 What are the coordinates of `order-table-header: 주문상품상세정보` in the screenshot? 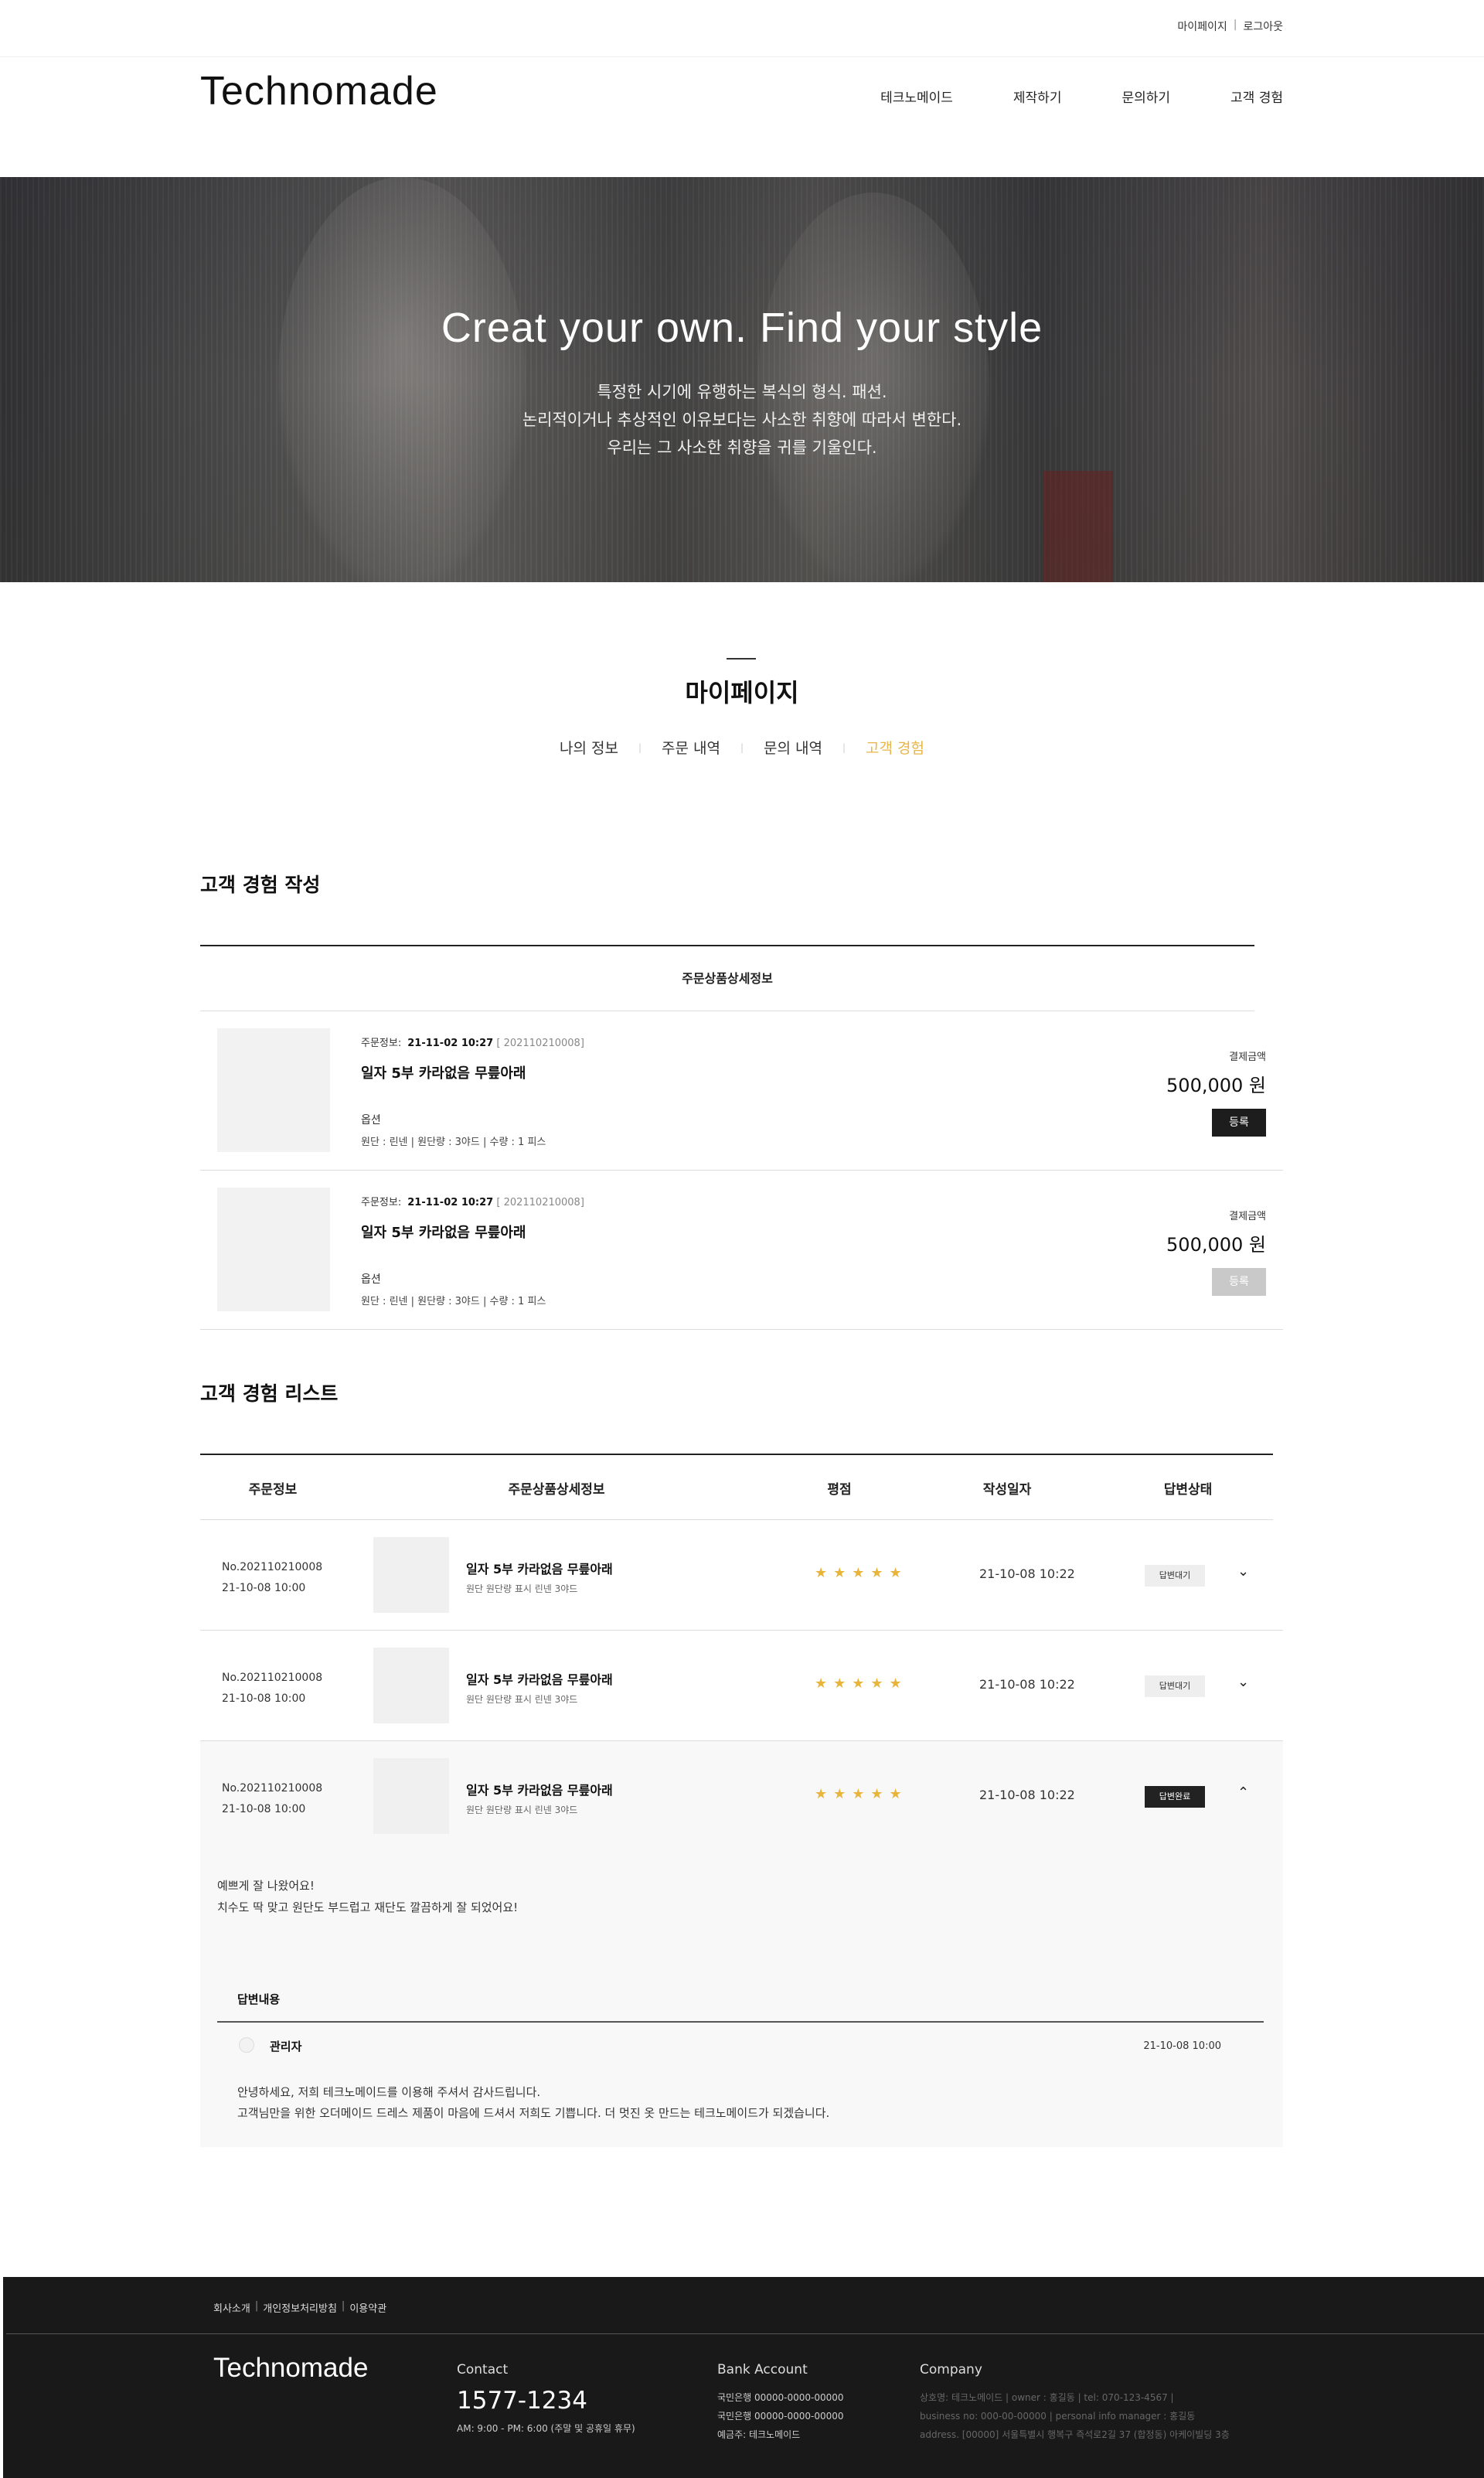 It's located at (727, 979).